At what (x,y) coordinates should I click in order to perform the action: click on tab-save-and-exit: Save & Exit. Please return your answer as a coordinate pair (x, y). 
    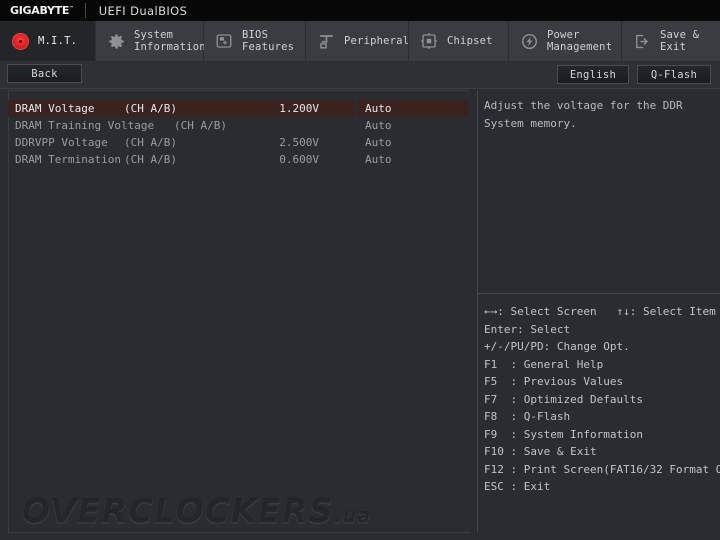
    Looking at the image, I should click on (671, 41).